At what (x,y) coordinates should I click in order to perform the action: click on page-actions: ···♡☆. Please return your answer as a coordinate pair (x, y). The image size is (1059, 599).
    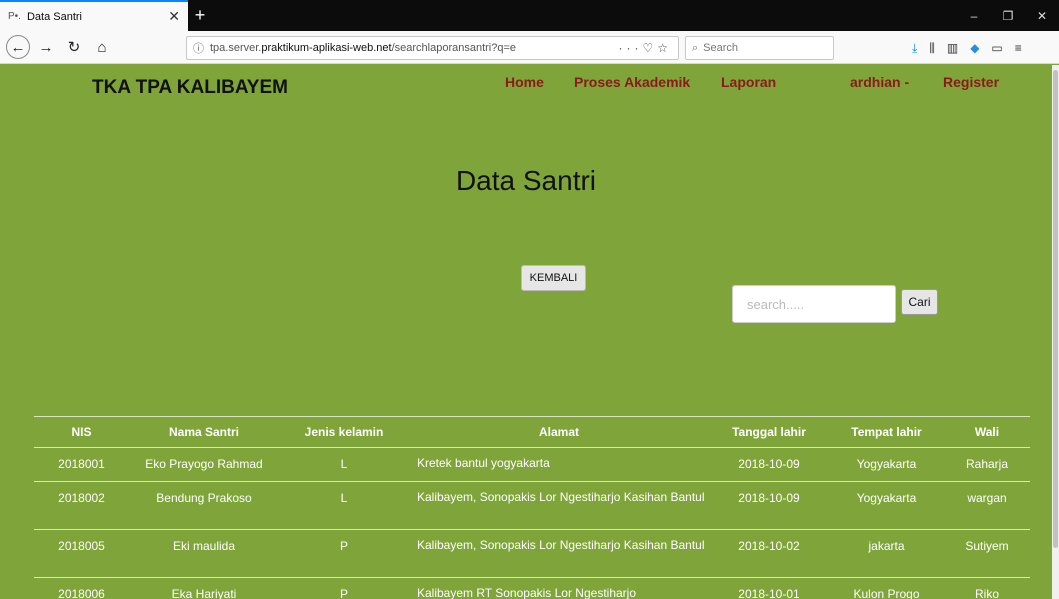
    Looking at the image, I should click on (645, 48).